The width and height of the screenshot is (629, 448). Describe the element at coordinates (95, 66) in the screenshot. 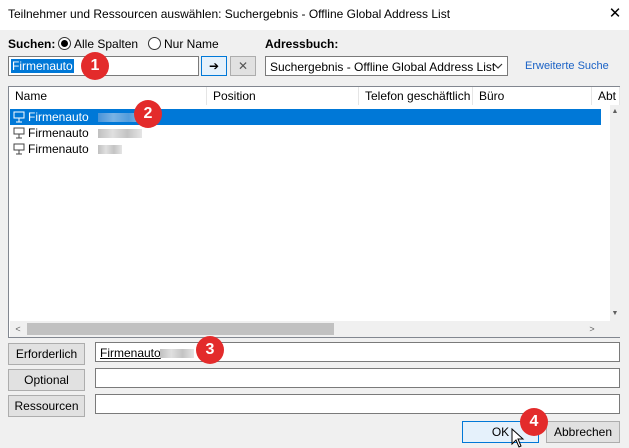

I see `annotation-badge-1: 1` at that location.